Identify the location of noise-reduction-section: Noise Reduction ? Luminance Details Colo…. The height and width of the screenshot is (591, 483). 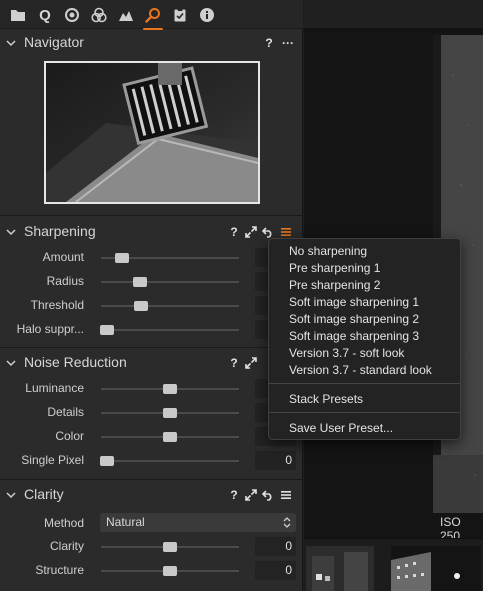
(151, 414).